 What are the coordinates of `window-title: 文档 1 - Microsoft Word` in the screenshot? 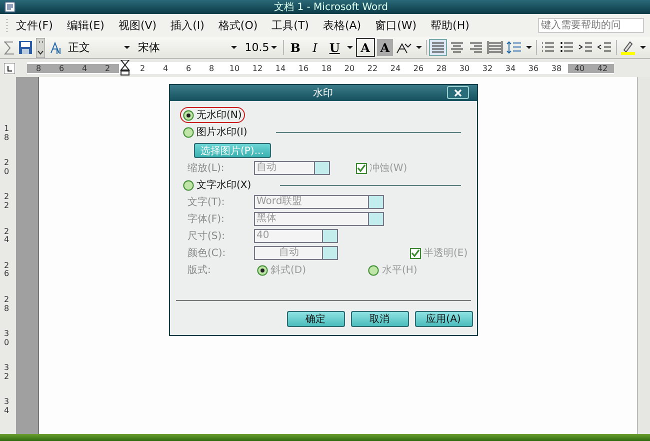 It's located at (331, 7).